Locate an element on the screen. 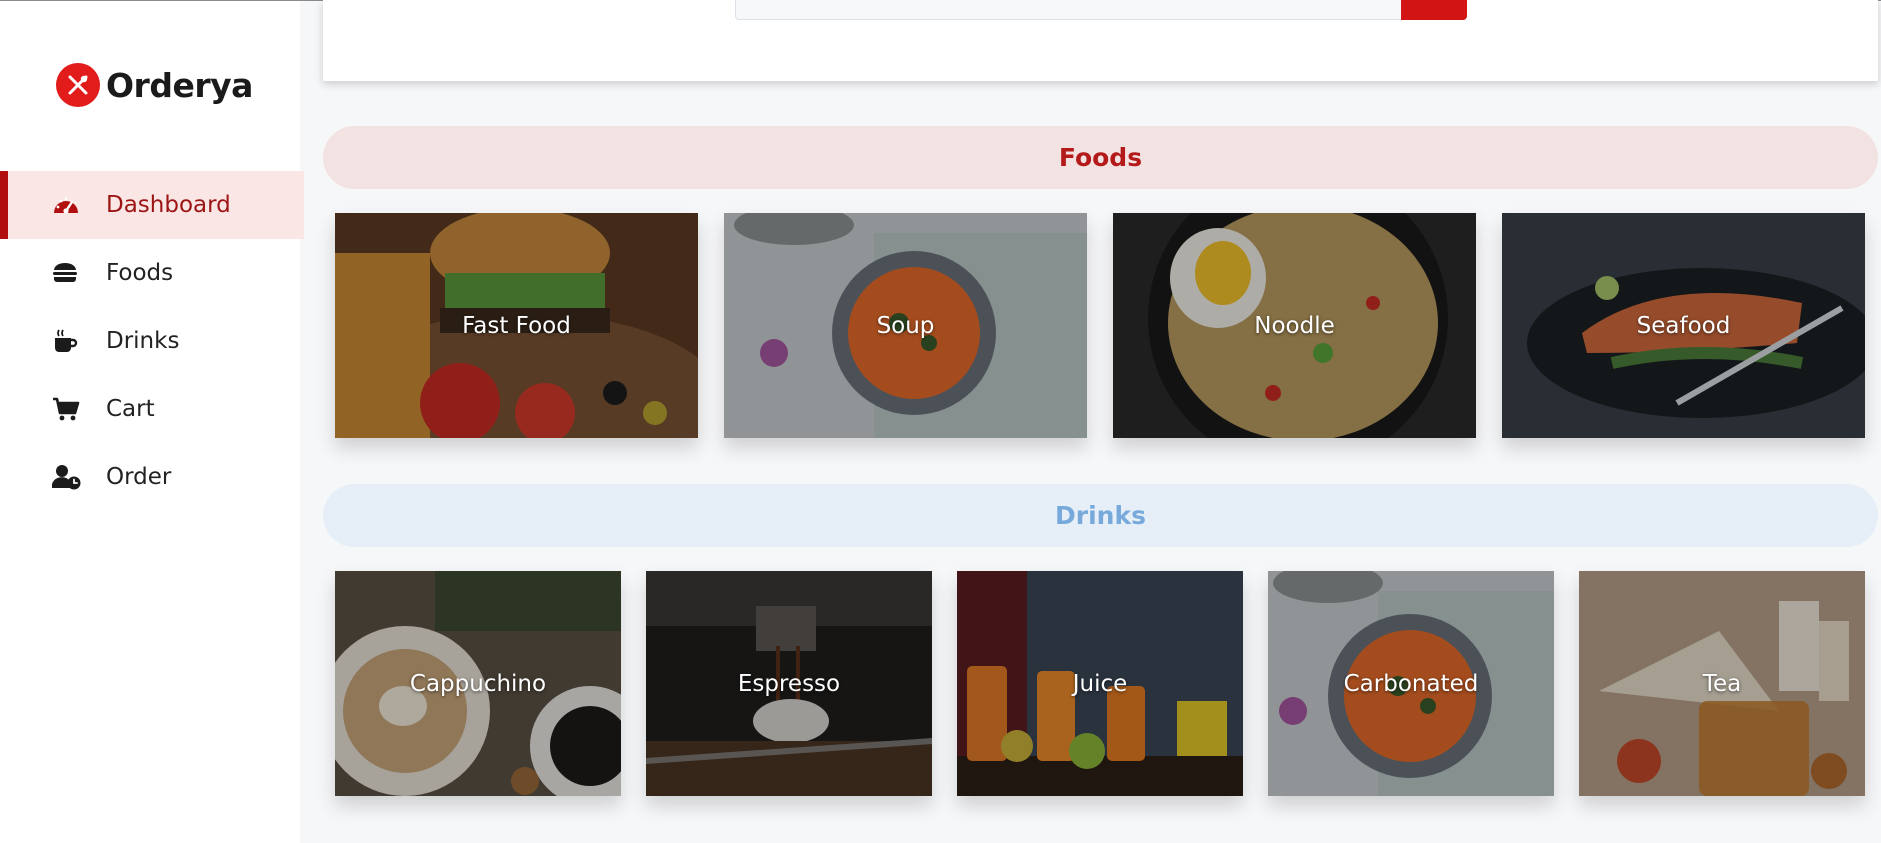  brand-logo: Orderya is located at coordinates (154, 85).